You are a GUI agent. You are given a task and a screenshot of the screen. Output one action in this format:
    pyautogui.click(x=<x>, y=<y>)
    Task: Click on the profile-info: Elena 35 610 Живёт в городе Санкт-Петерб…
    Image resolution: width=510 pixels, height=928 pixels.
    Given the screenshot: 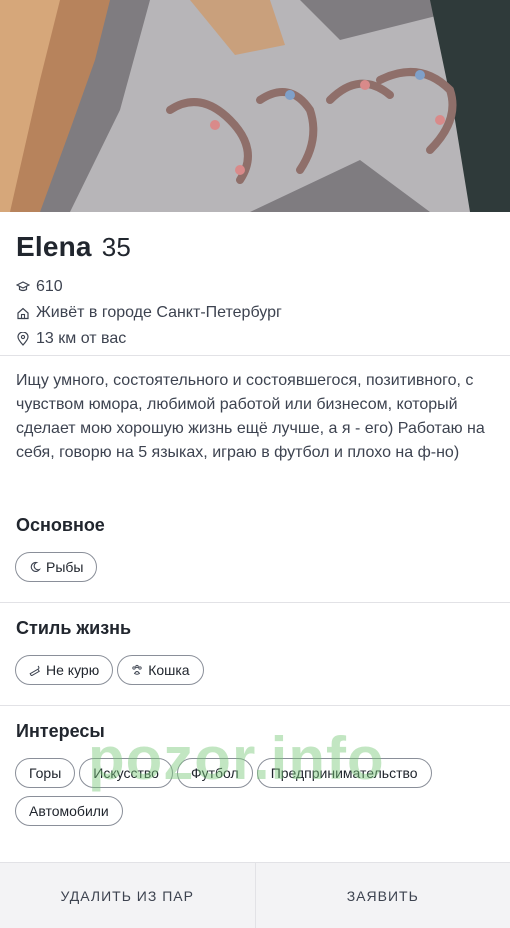 What is the action you would take?
    pyautogui.click(x=256, y=290)
    